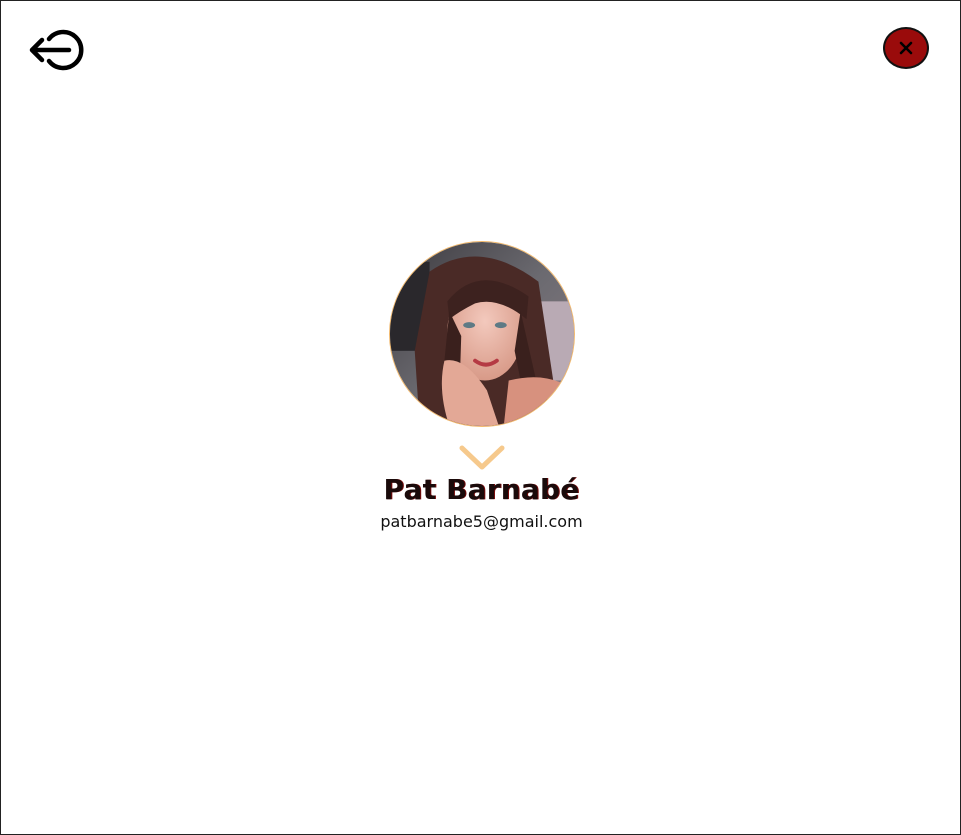 The height and width of the screenshot is (835, 961). I want to click on chevron-down-icon, so click(481, 457).